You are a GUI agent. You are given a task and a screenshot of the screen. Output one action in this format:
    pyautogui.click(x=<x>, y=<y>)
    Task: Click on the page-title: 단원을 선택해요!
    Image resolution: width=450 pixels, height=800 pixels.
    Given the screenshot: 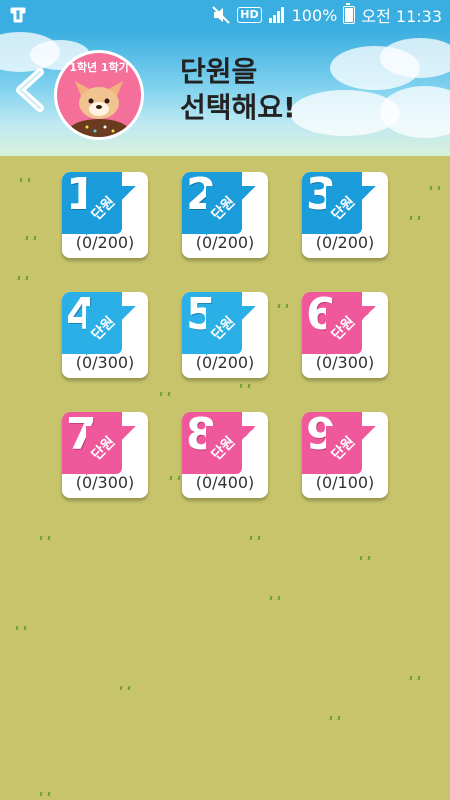 What is the action you would take?
    pyautogui.click(x=238, y=90)
    